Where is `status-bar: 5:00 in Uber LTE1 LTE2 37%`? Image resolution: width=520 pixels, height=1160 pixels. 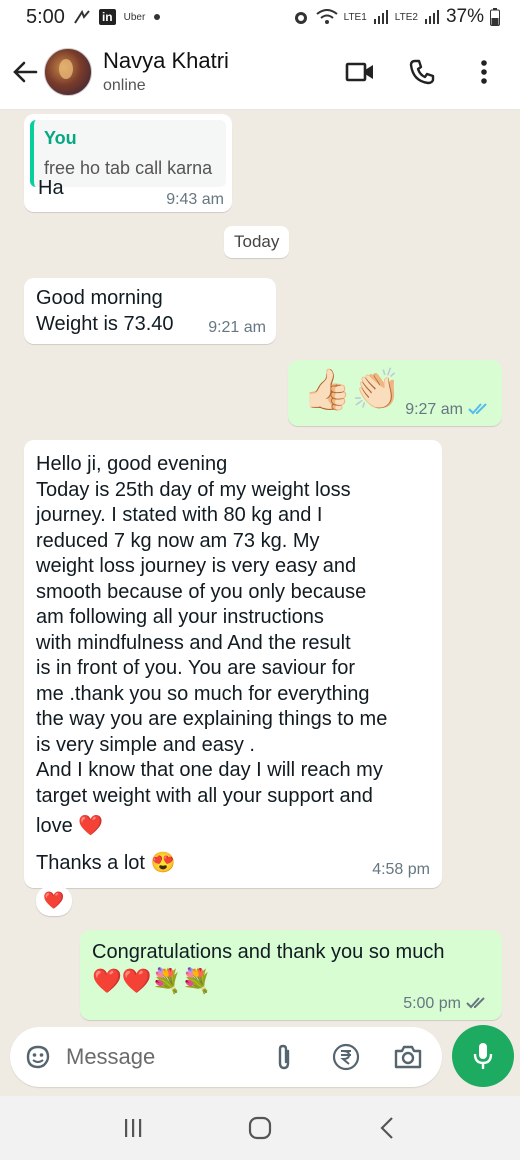
status-bar: 5:00 in Uber LTE1 LTE2 37% is located at coordinates (260, 17).